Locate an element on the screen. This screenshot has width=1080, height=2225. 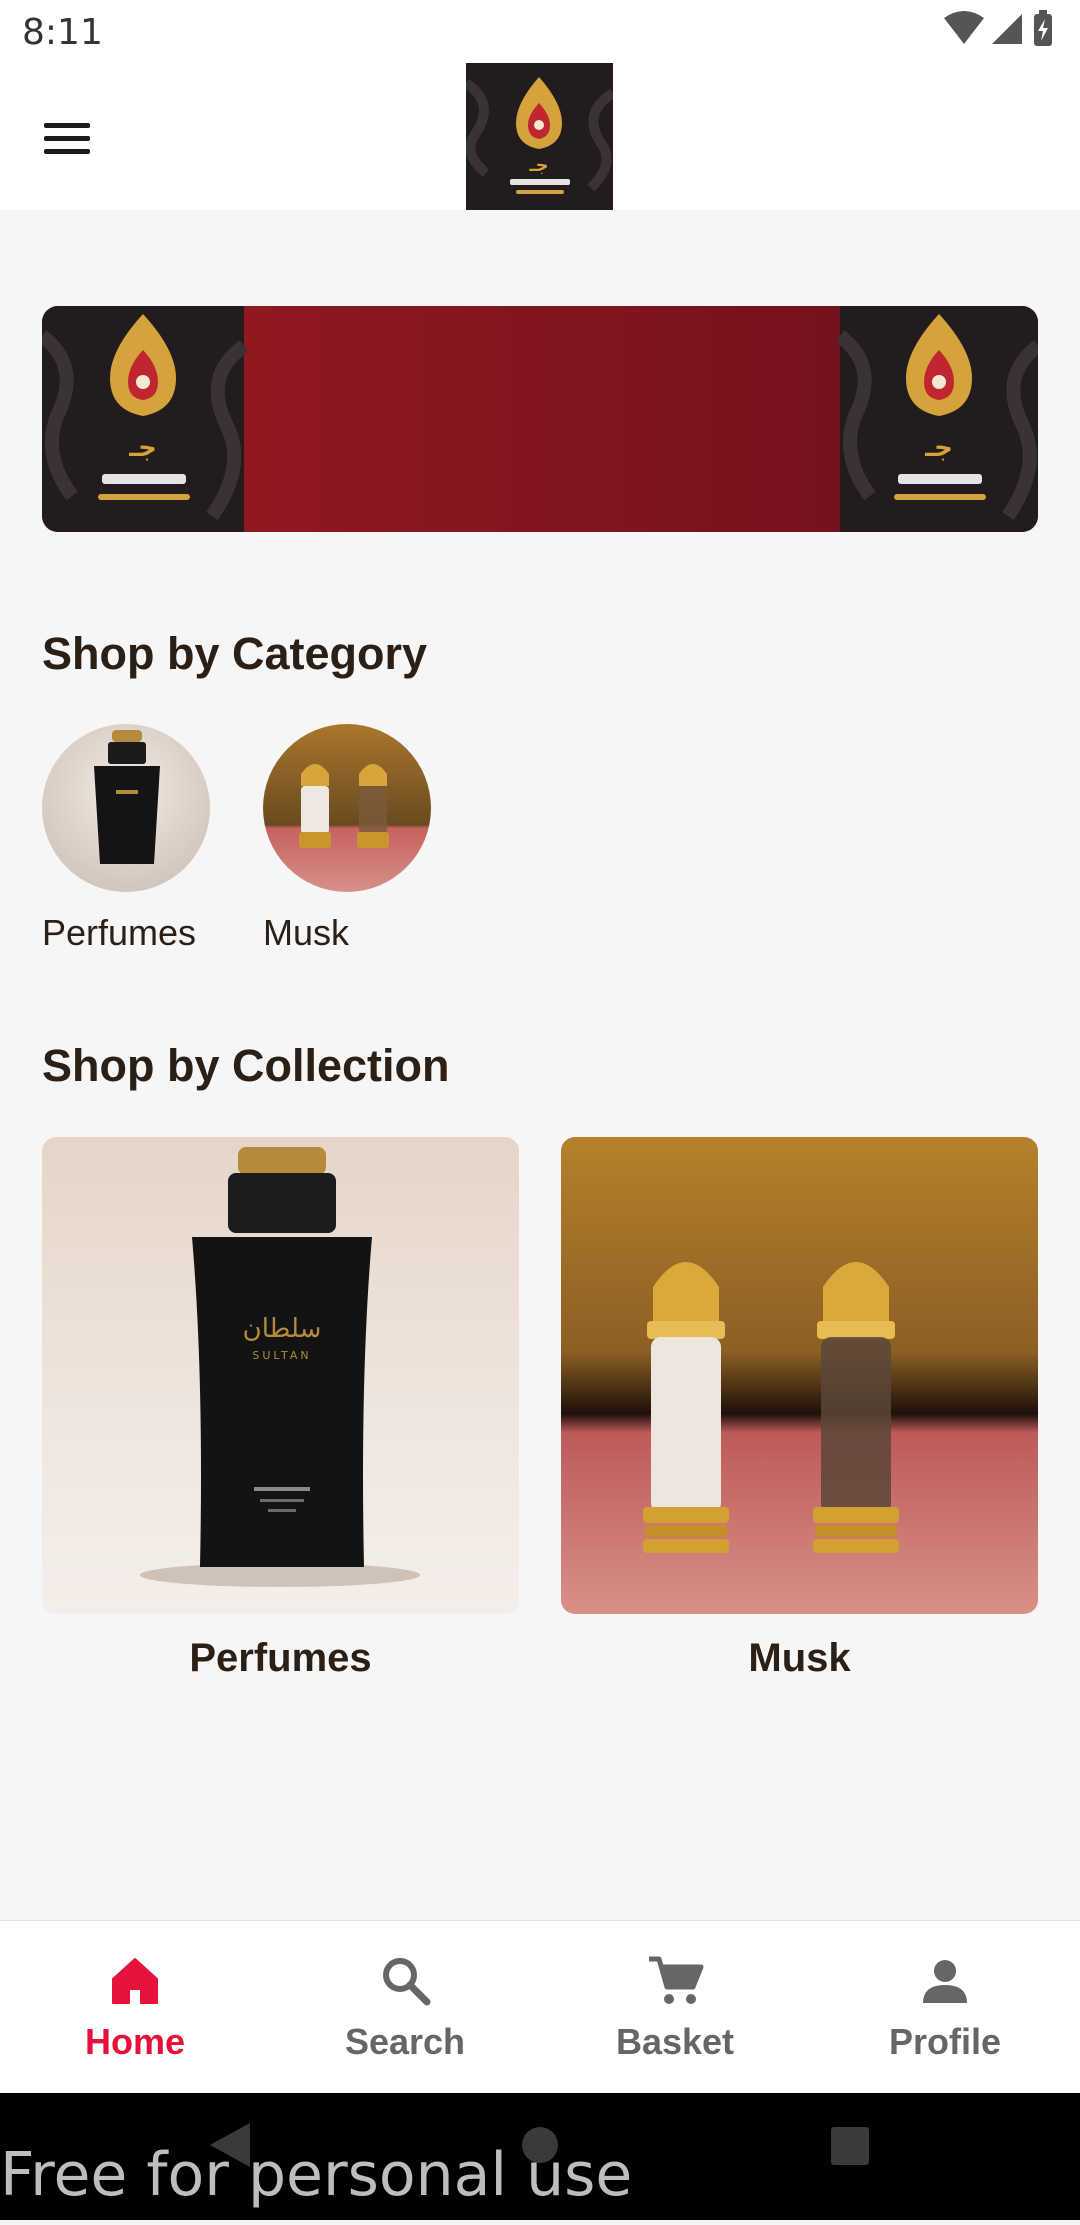
status-icons is located at coordinates (1002, 32).